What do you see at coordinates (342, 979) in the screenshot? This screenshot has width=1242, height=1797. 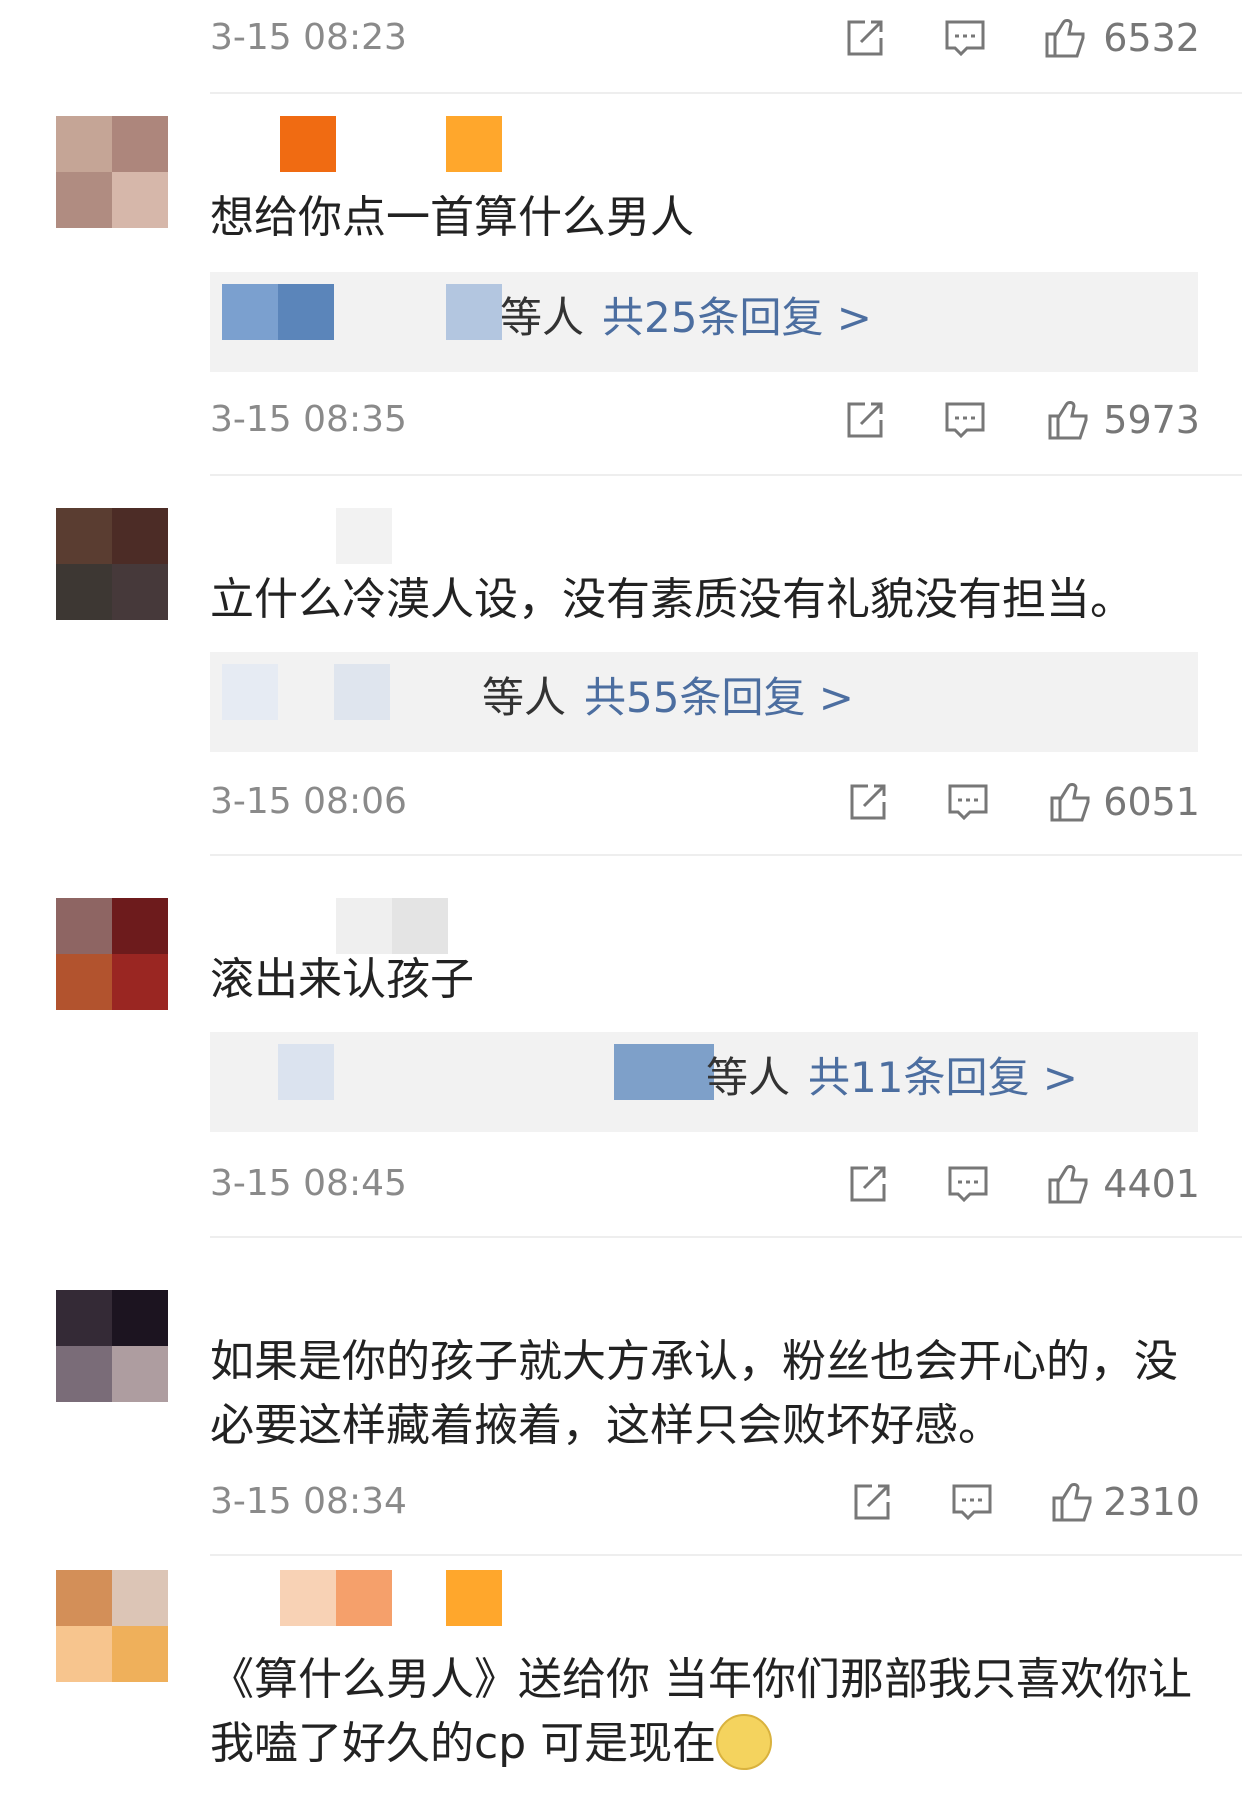 I see `comment-text: 滚出来认孩子` at bounding box center [342, 979].